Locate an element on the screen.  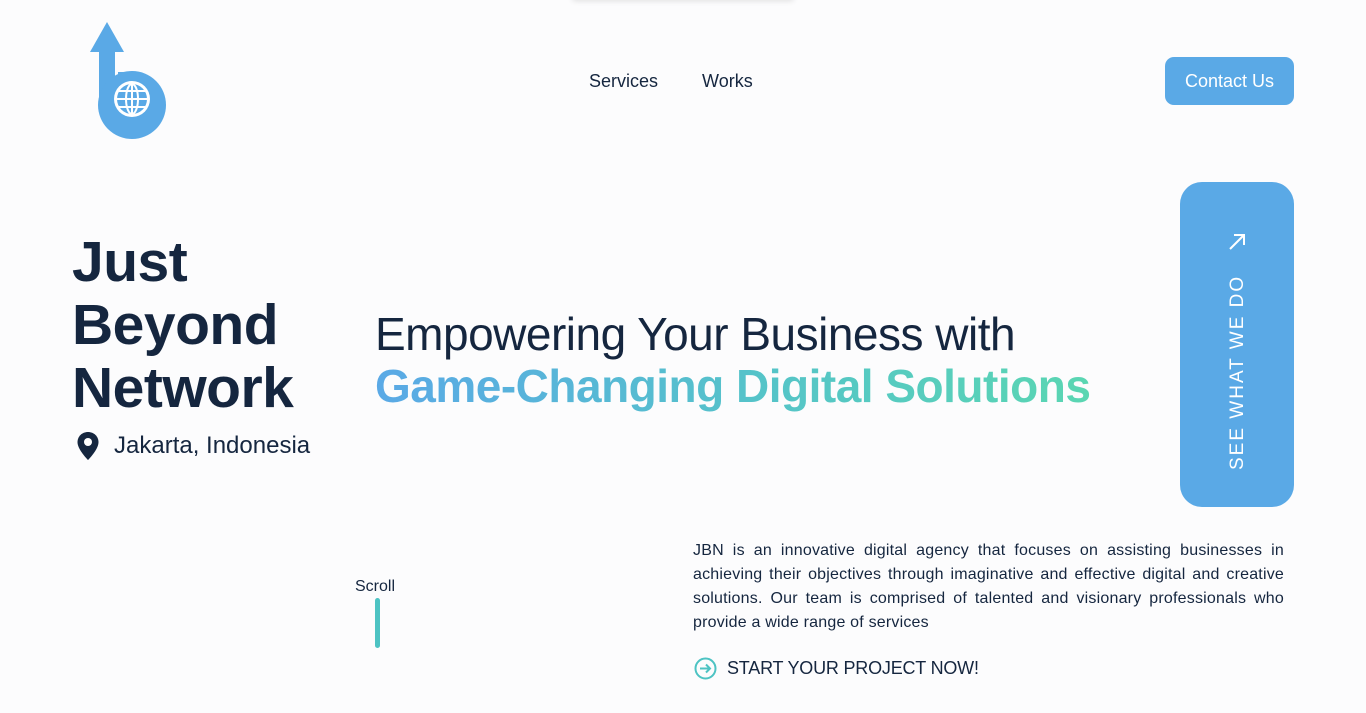
brand-line-2: Beyond is located at coordinates (175, 325).